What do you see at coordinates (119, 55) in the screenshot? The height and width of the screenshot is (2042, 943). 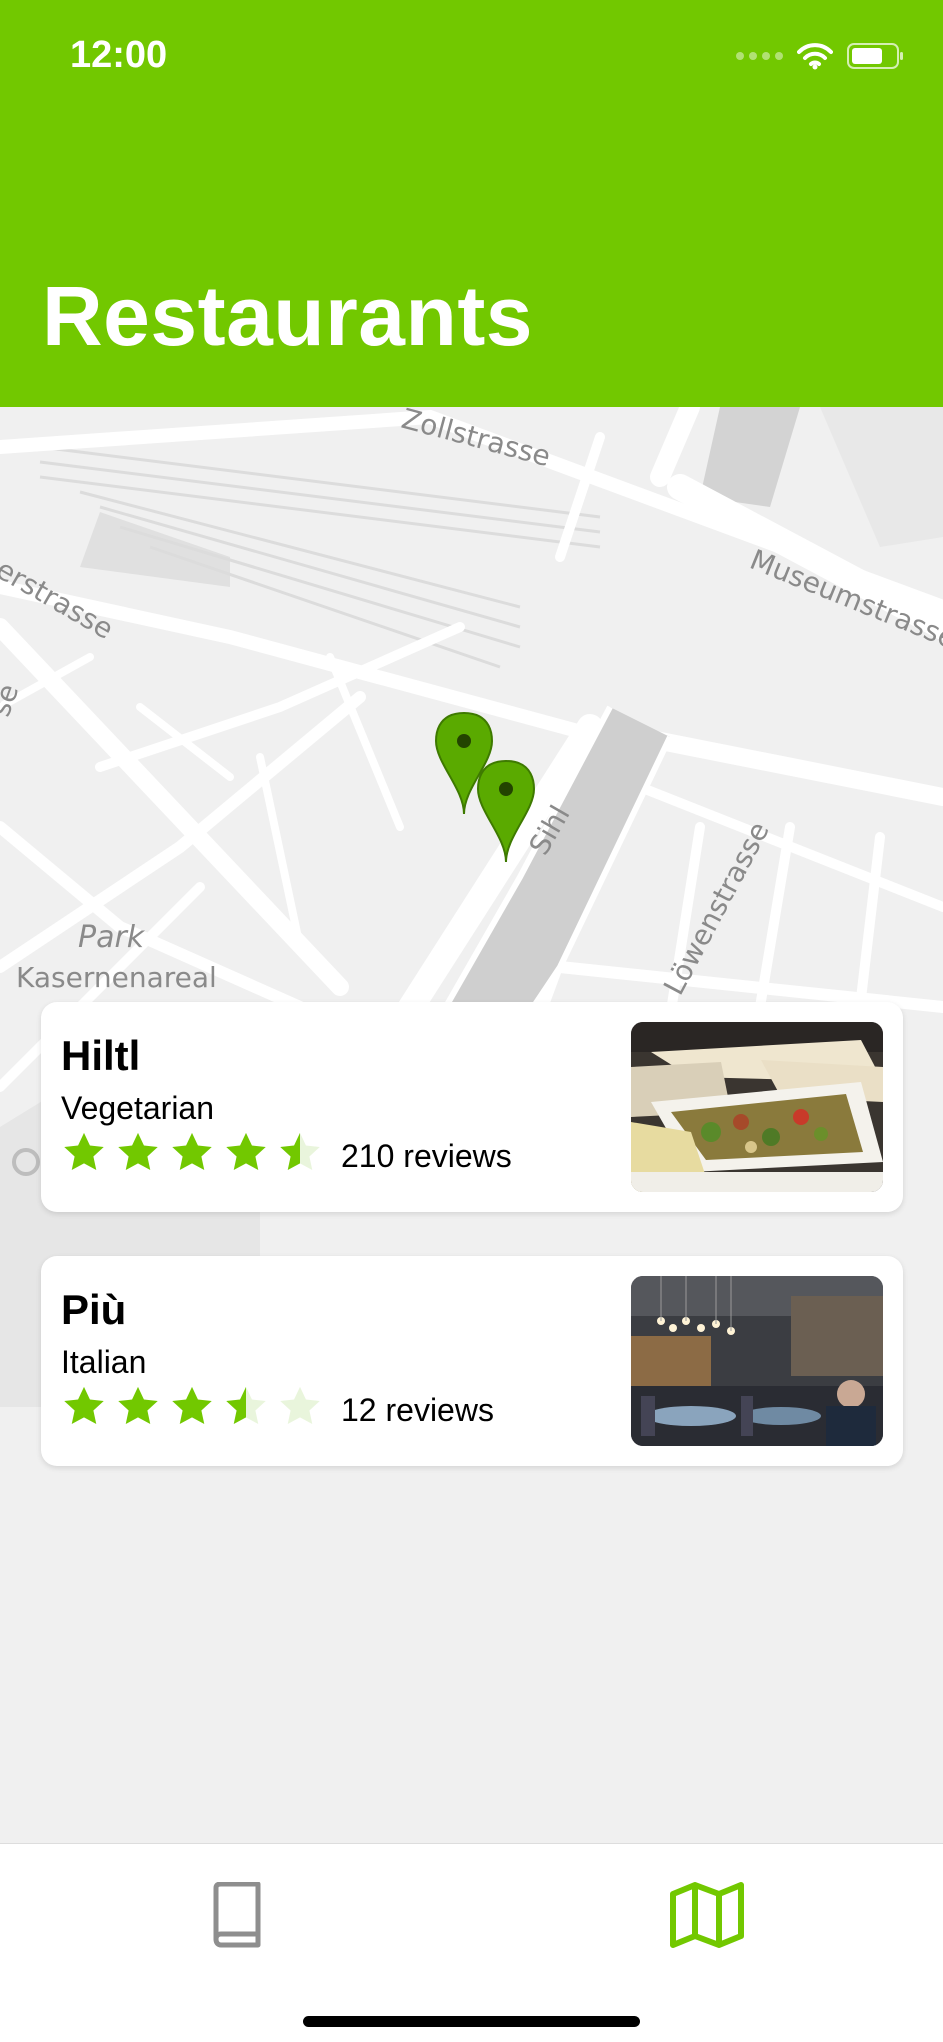 I see `status-time: 12:00` at bounding box center [119, 55].